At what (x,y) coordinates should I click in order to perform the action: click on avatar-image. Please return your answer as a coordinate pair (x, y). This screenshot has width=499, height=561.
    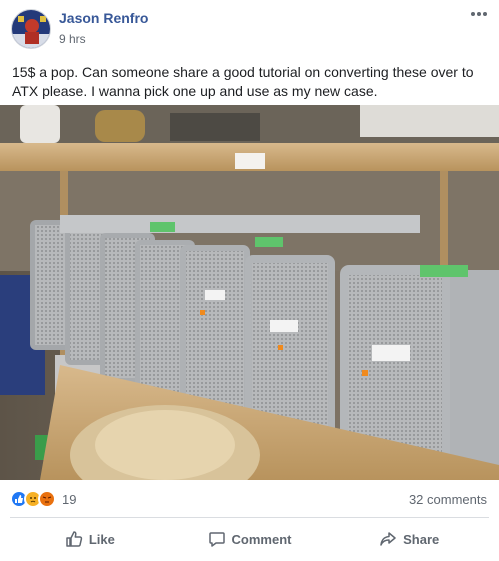
    Looking at the image, I should click on (31, 29).